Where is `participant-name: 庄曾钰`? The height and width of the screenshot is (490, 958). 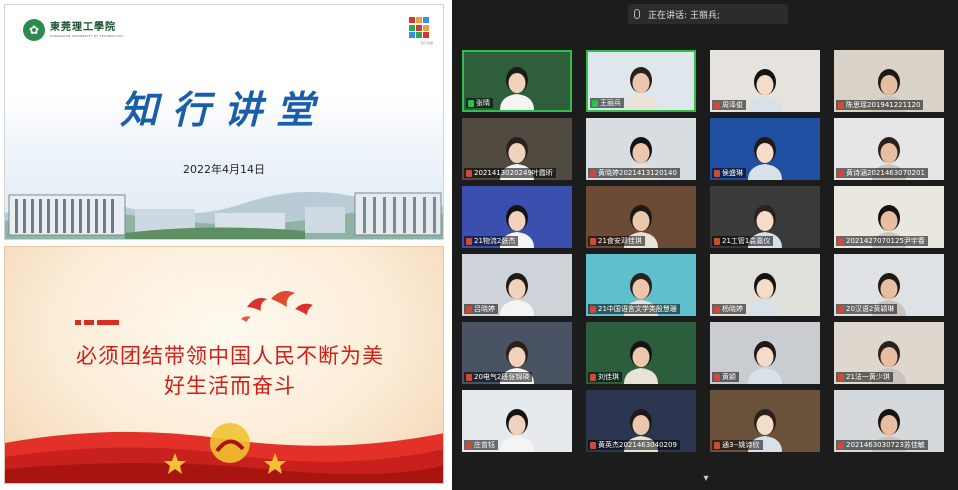
participant-name: 庄曾钰 is located at coordinates (484, 445).